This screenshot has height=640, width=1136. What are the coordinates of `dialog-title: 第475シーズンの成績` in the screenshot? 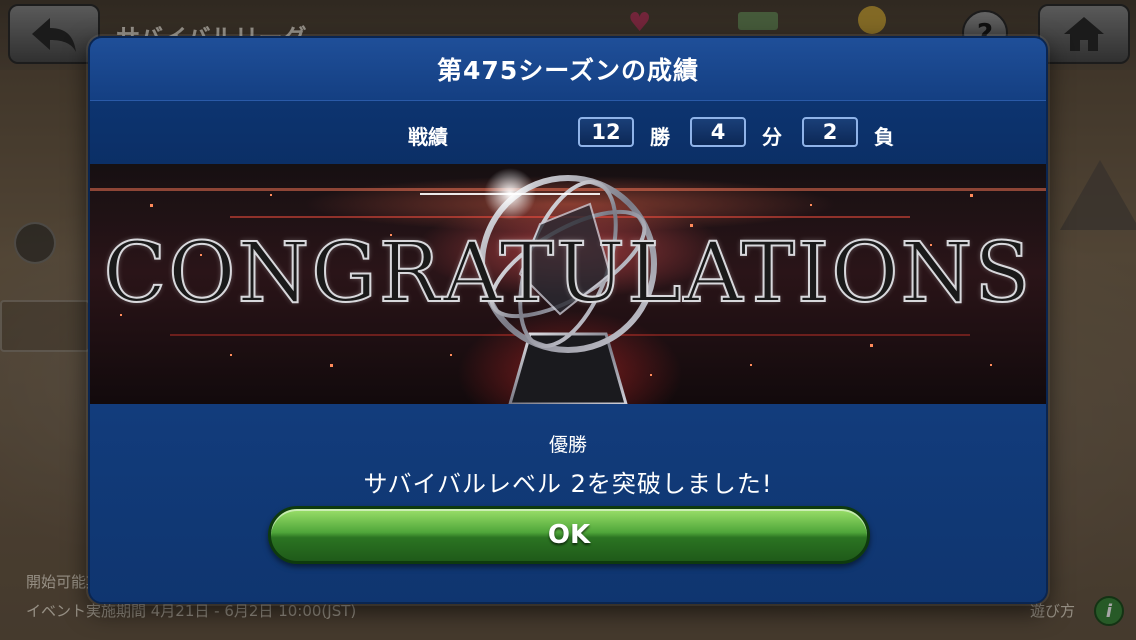 It's located at (568, 70).